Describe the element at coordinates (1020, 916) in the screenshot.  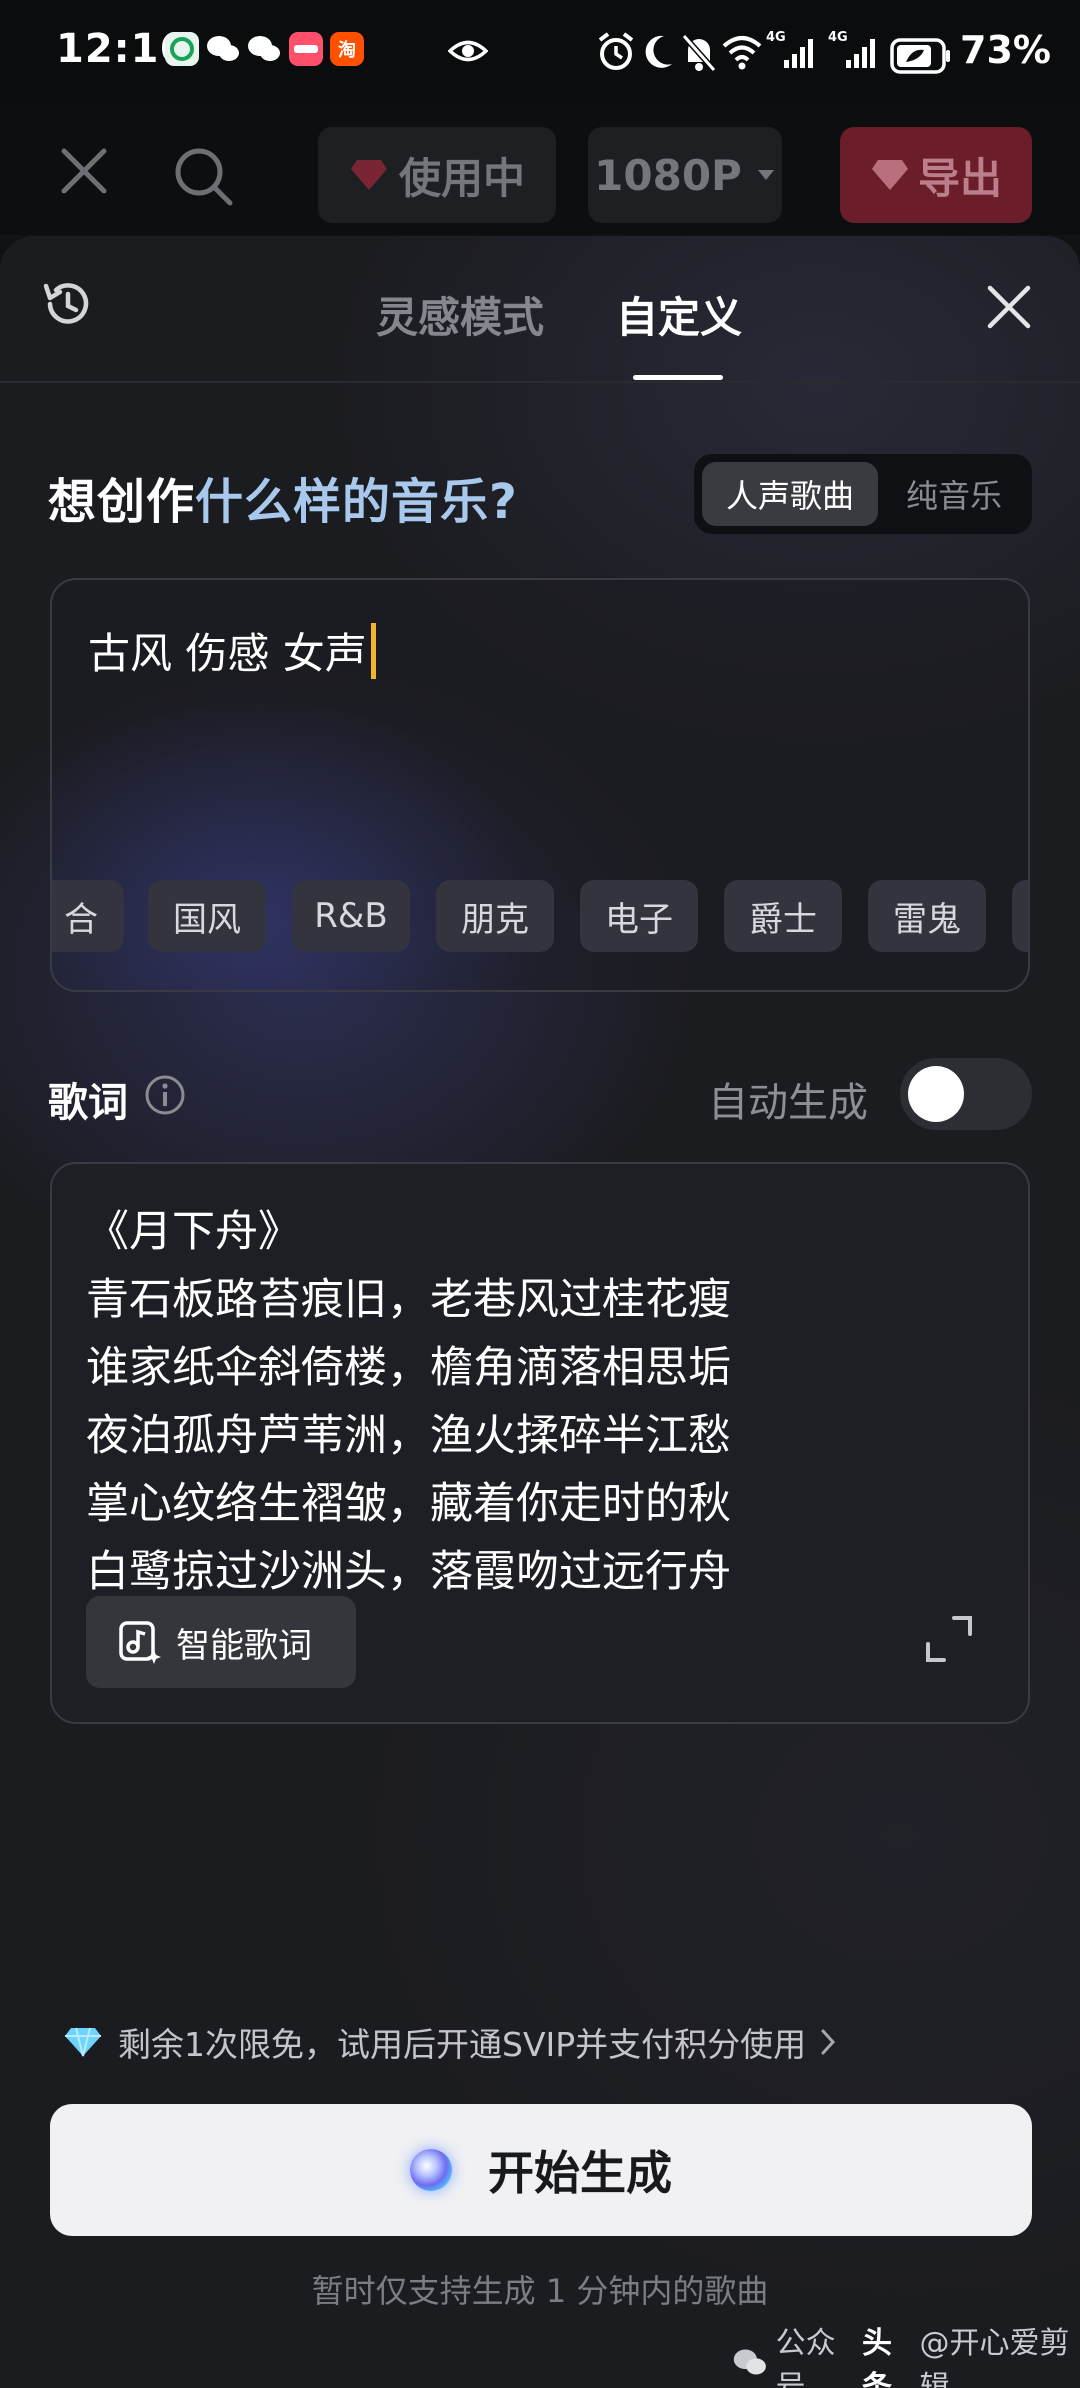
I see `style-chip` at that location.